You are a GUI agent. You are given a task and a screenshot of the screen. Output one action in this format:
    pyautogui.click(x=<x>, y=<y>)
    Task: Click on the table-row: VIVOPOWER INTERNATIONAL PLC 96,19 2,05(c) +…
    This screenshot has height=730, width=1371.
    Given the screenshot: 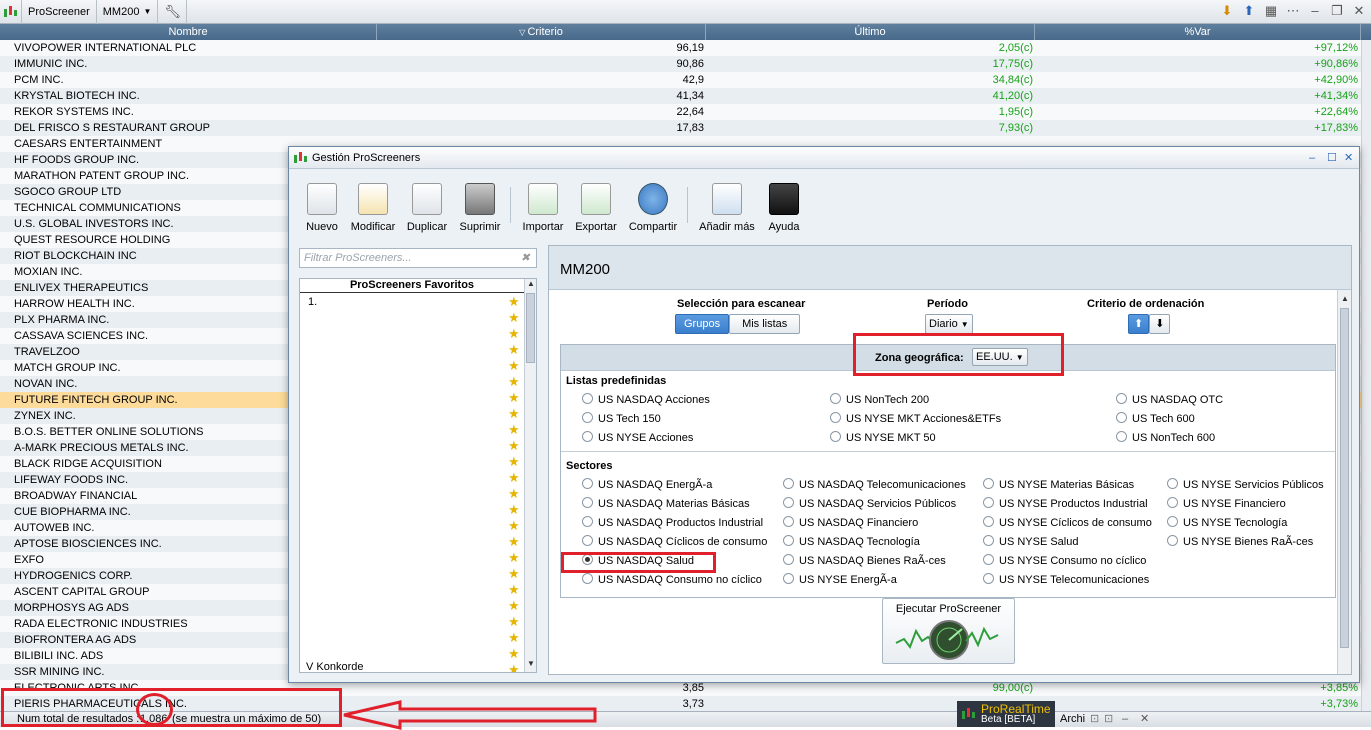 What is the action you would take?
    pyautogui.click(x=680, y=48)
    